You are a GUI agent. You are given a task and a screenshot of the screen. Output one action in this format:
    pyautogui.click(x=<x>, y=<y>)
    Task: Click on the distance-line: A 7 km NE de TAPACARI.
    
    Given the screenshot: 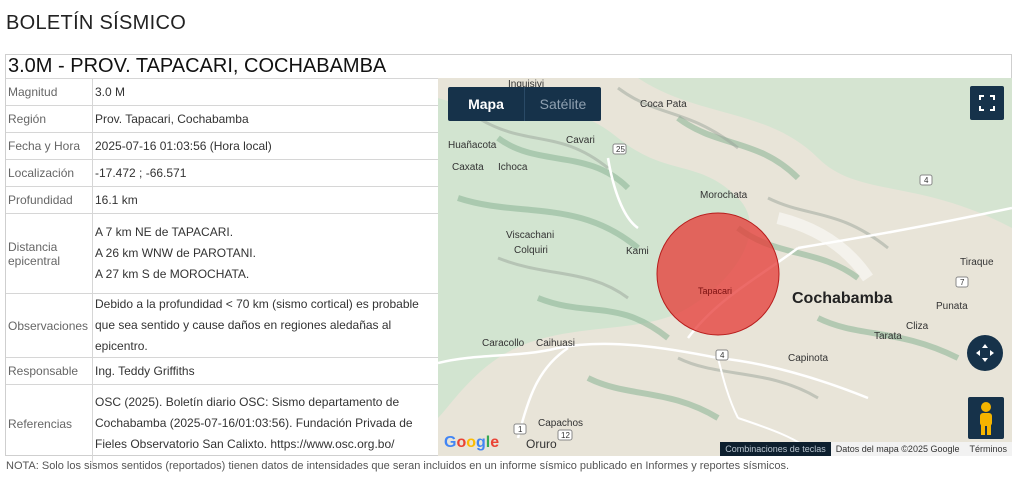 What is the action you would take?
    pyautogui.click(x=164, y=232)
    